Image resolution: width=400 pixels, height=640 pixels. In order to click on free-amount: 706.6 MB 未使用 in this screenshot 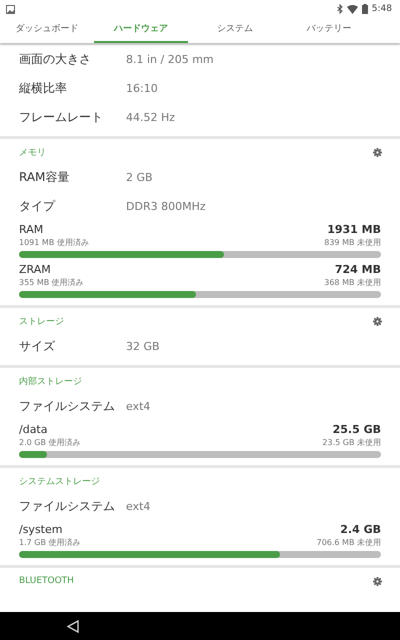, I will do `click(348, 542)`.